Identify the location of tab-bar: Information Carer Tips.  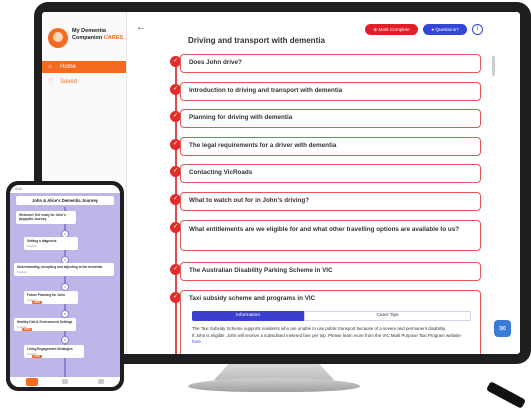
(331, 316).